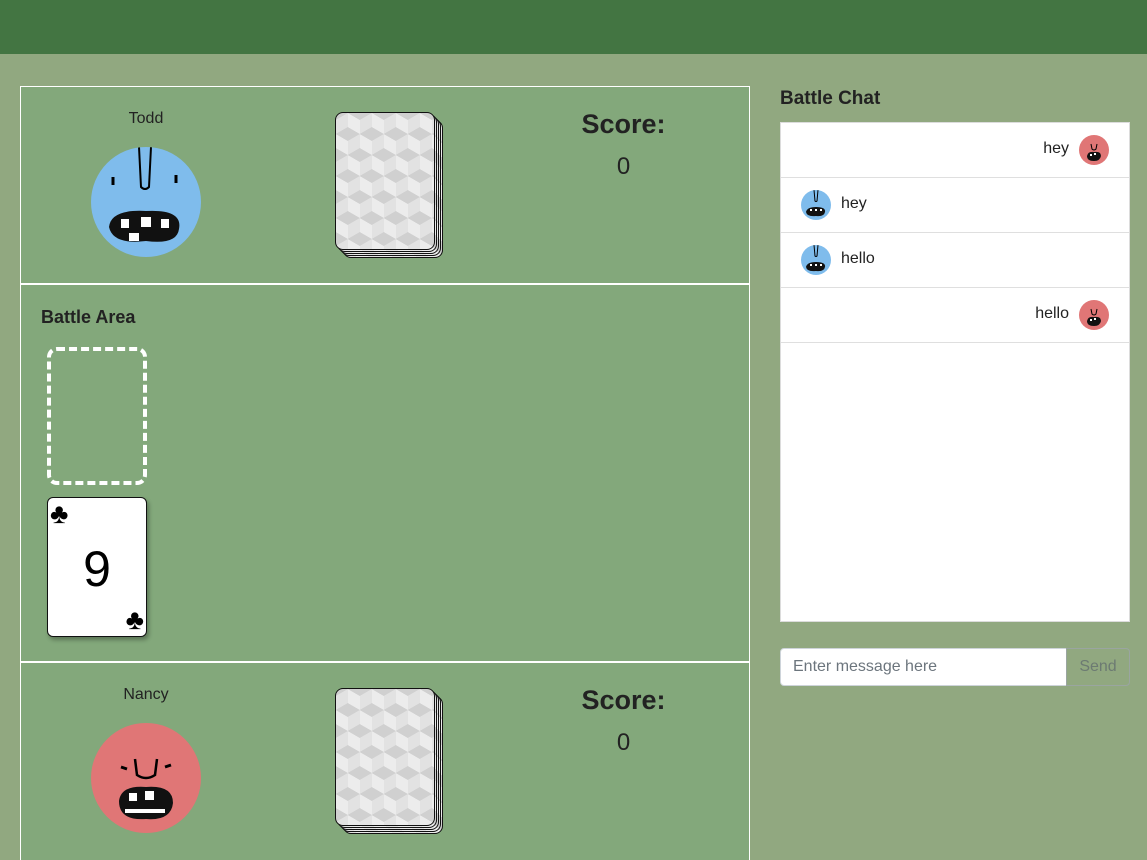  I want to click on played-card: ♣ 9 ♣, so click(97, 567).